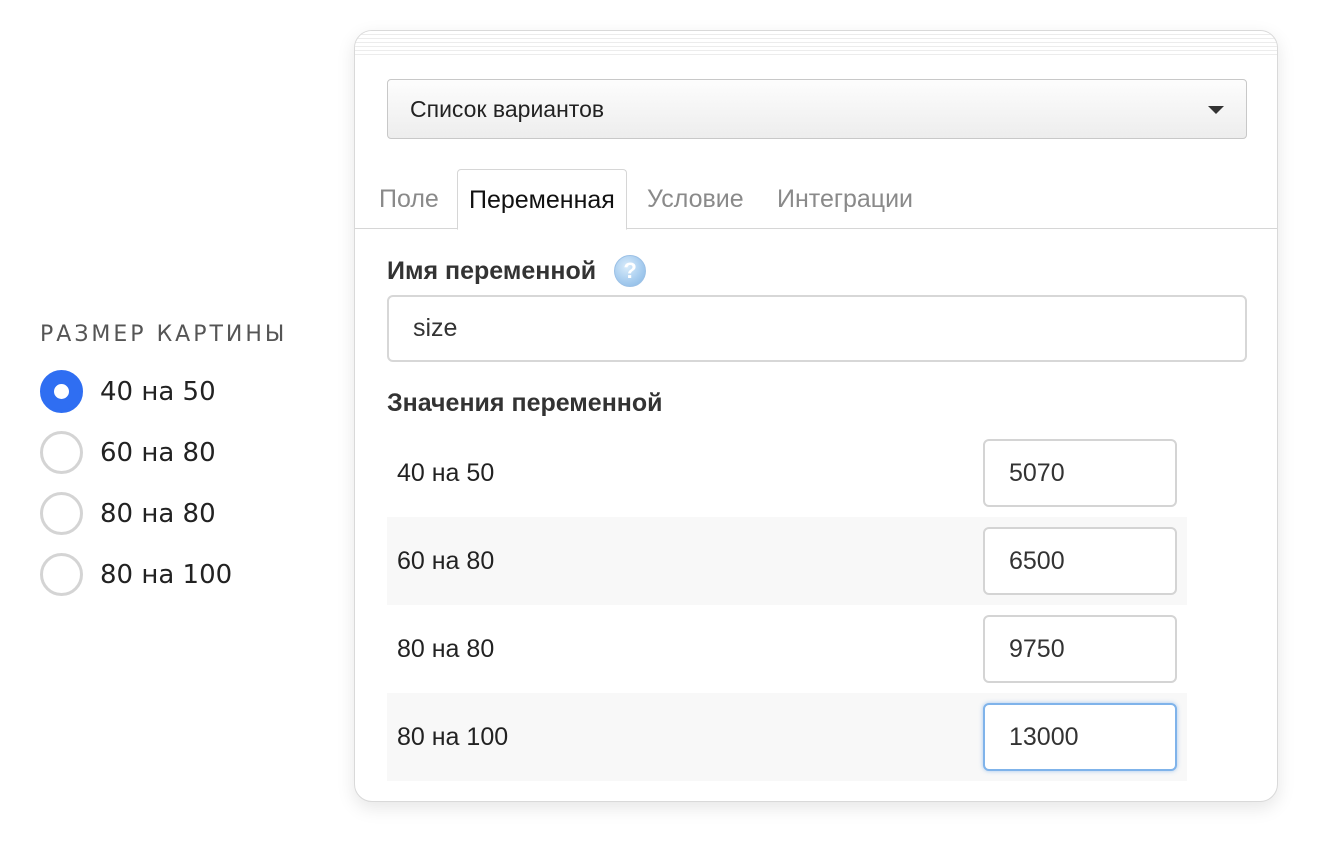  I want to click on table-row: 80 на 100, so click(787, 737).